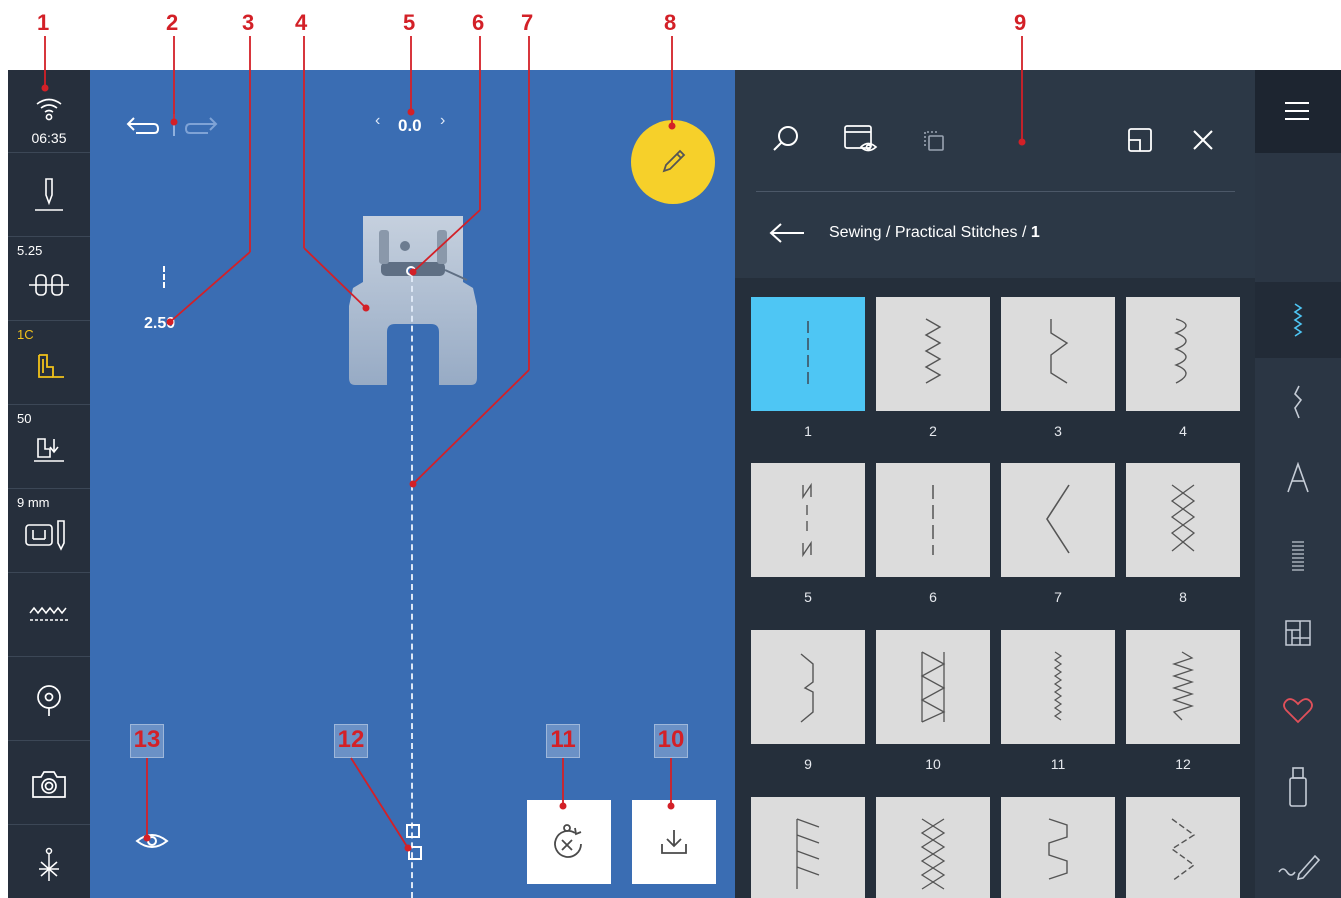  I want to click on gathering-stitch-icon, so click(1183, 686).